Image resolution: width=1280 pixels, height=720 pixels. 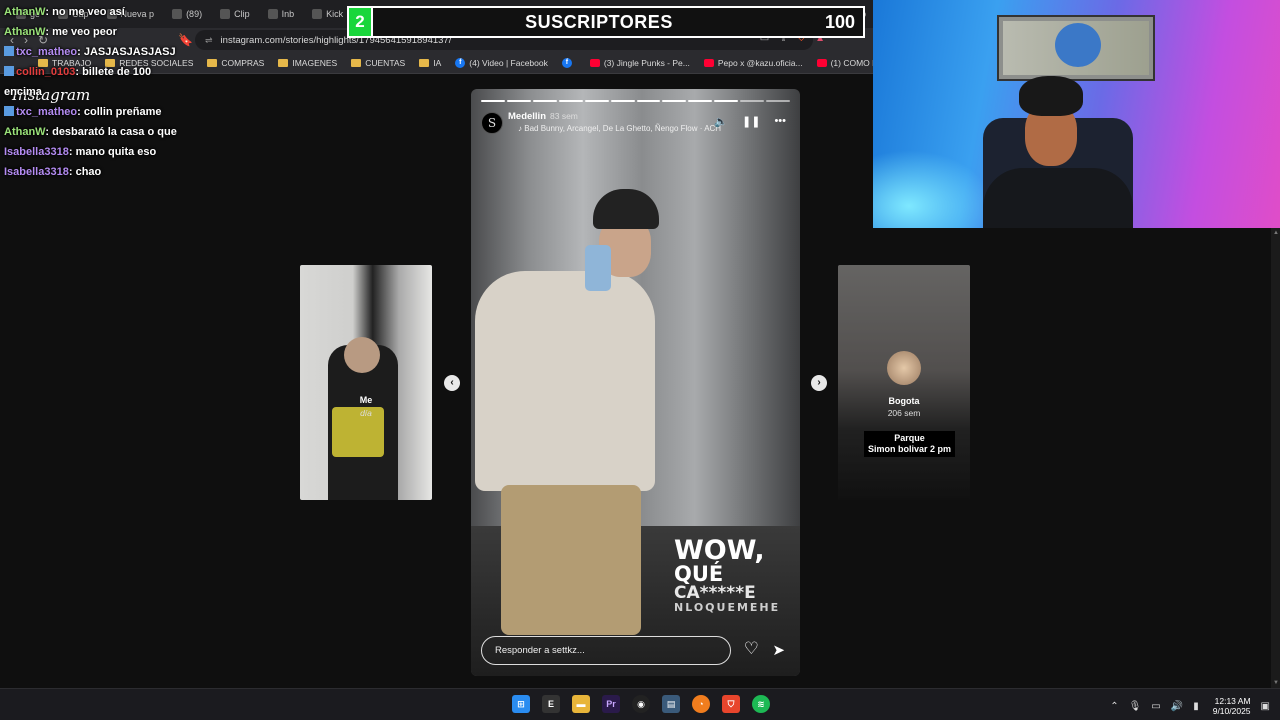 I want to click on next-story-age: 206 sem, so click(x=904, y=413).